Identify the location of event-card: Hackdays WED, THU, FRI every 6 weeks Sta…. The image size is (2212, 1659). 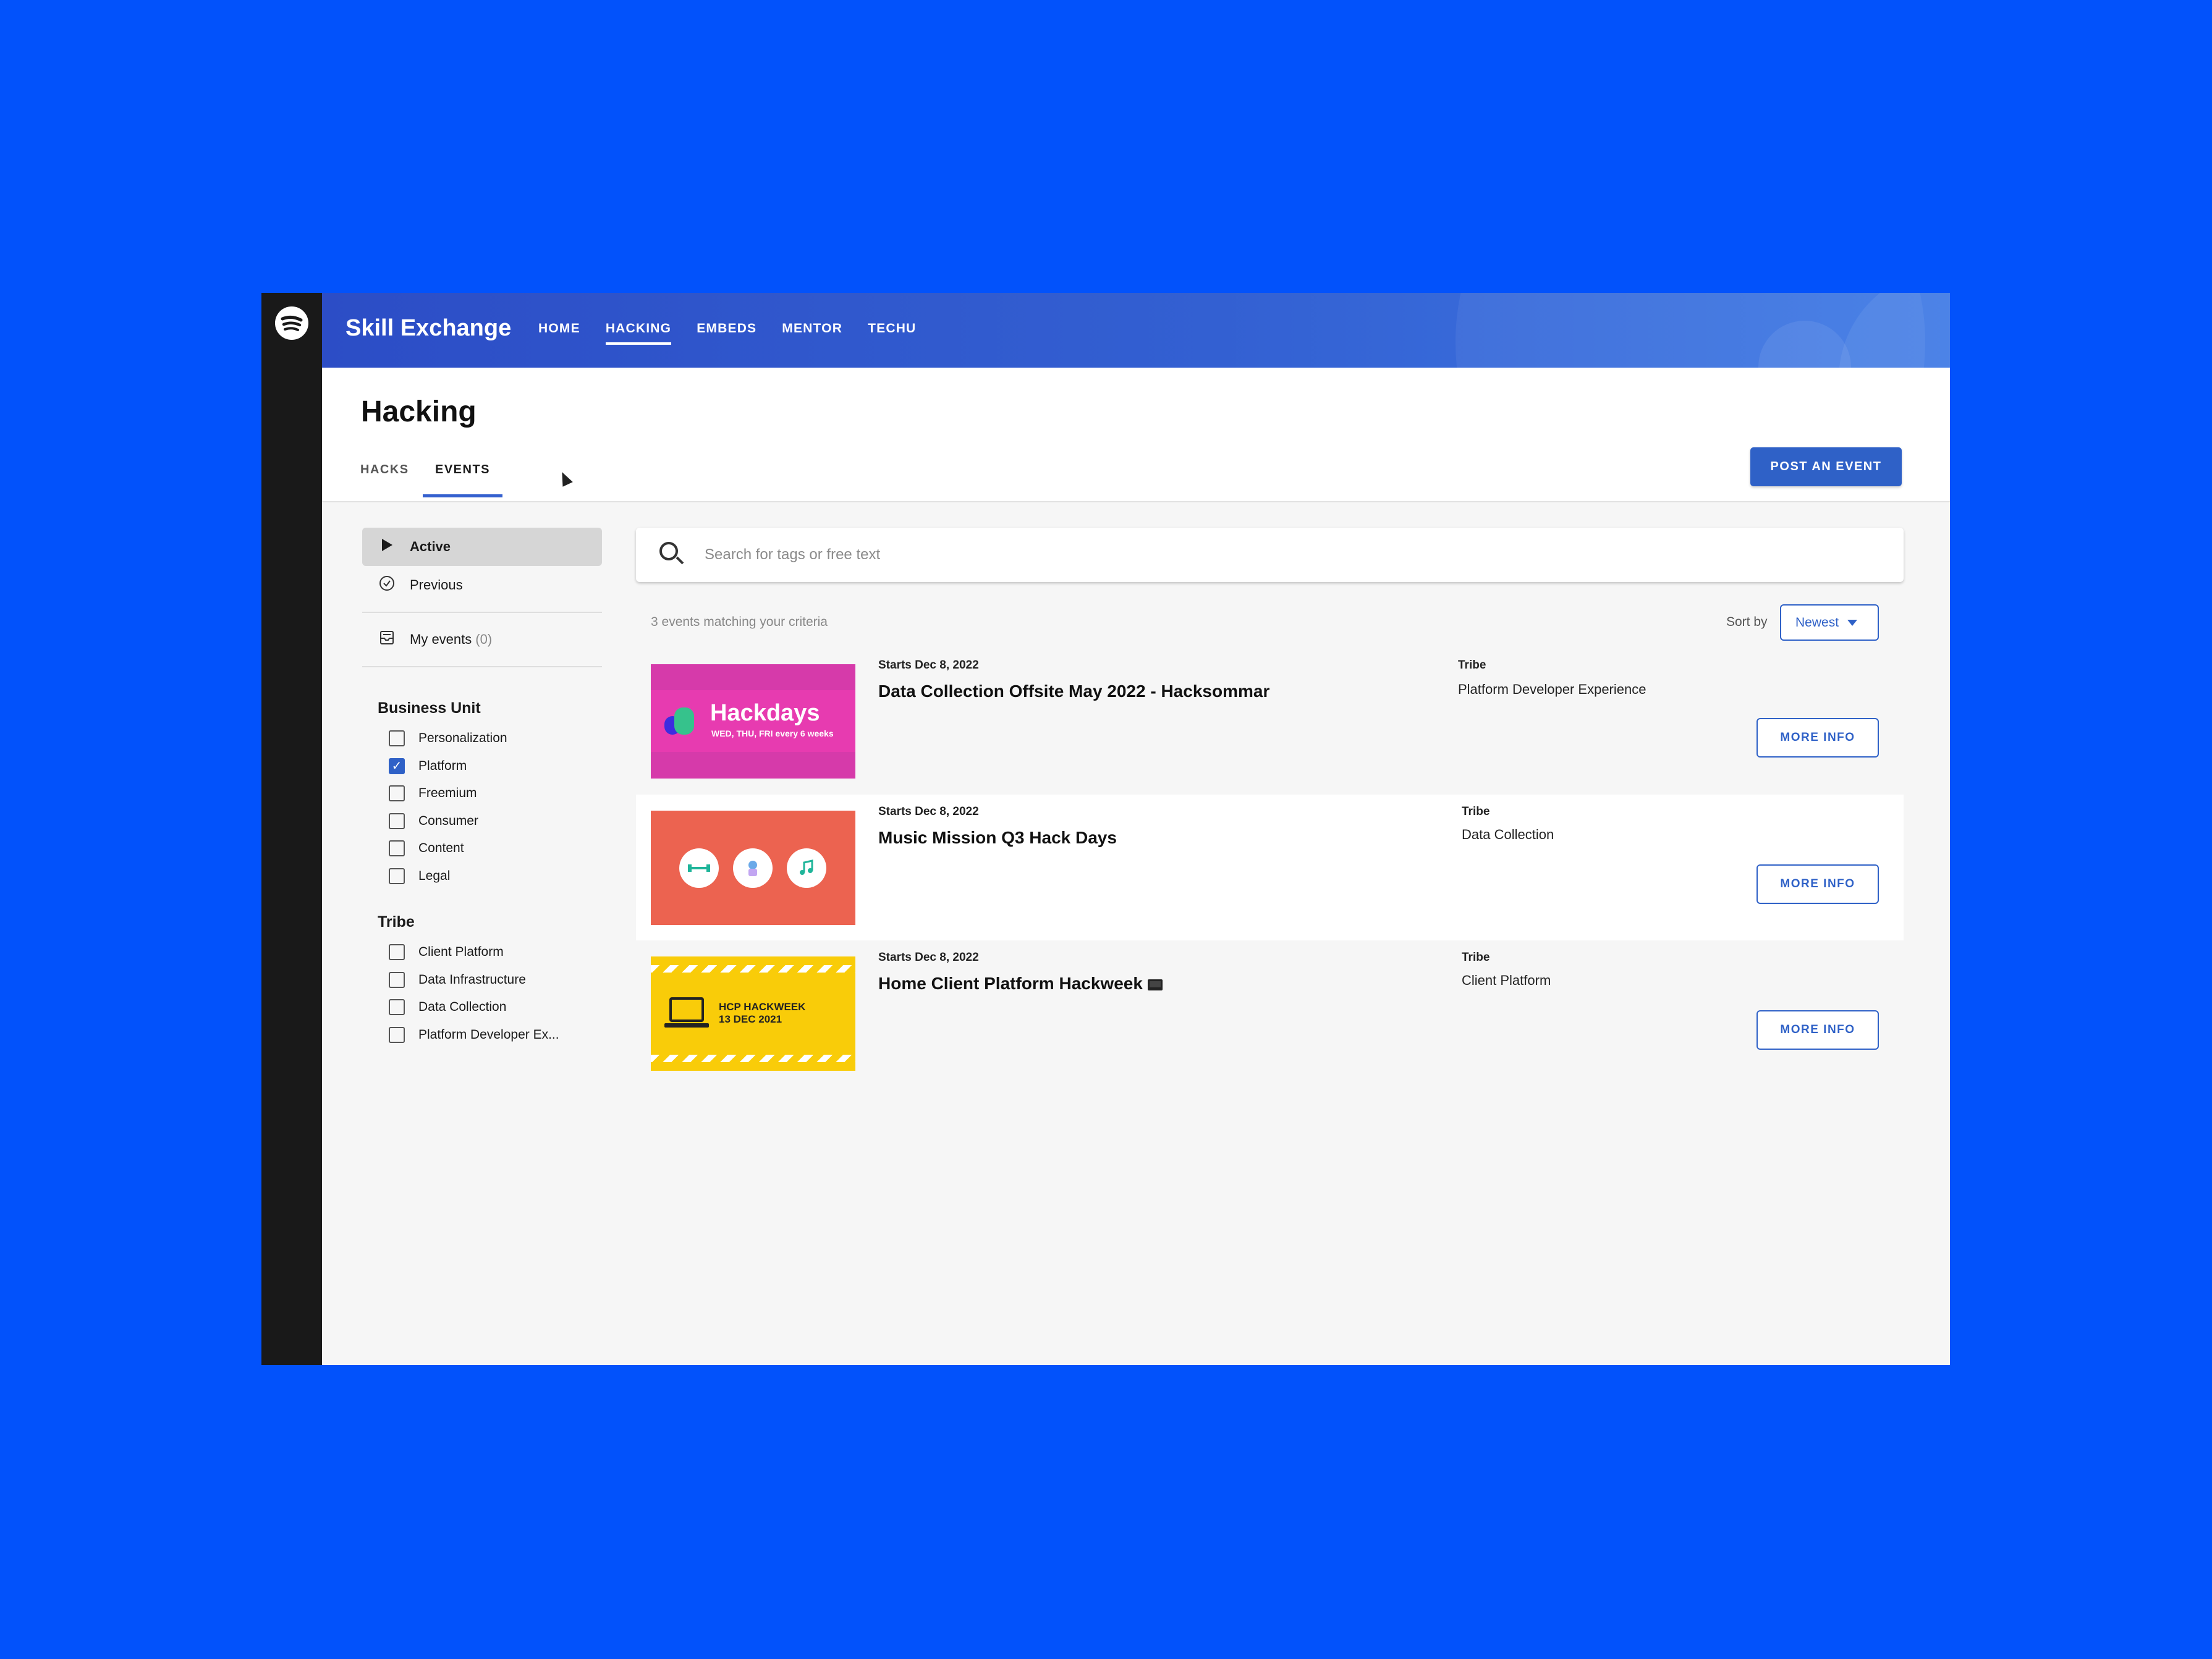
(1270, 721).